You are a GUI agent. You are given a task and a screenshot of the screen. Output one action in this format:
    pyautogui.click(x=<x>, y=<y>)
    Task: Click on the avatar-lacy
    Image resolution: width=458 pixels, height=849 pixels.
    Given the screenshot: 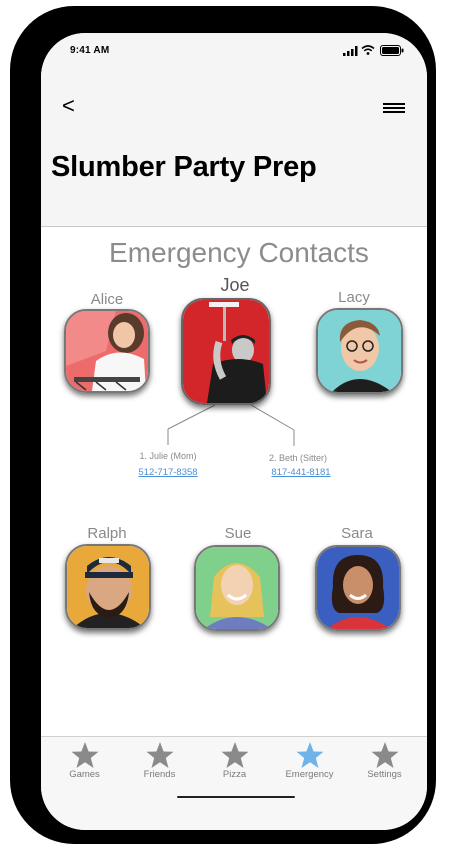 What is the action you would take?
    pyautogui.click(x=359, y=351)
    